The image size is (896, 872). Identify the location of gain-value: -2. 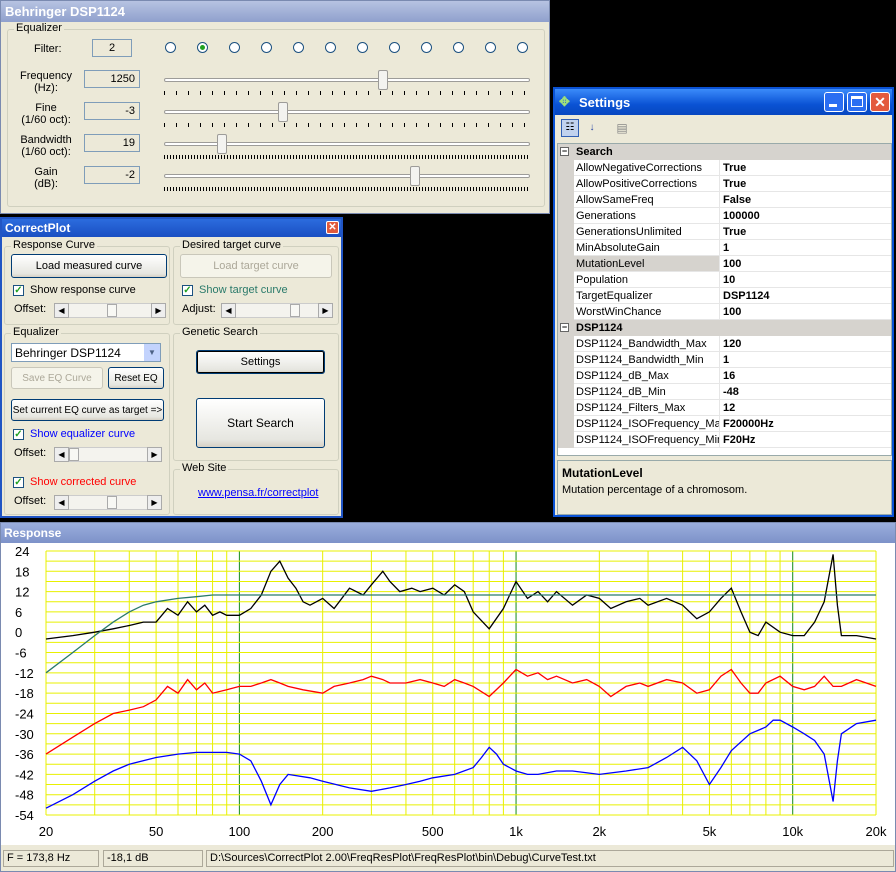
(112, 175).